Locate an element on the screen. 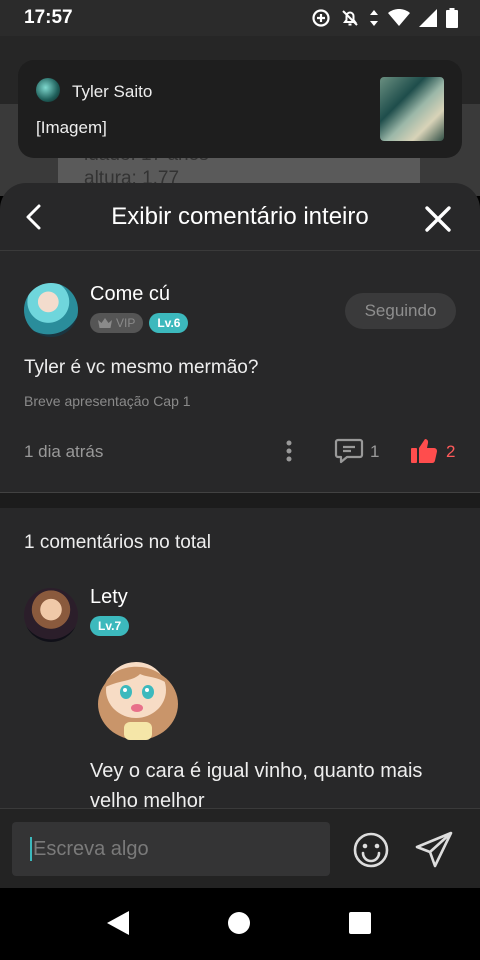  status-icons is located at coordinates (384, 18).